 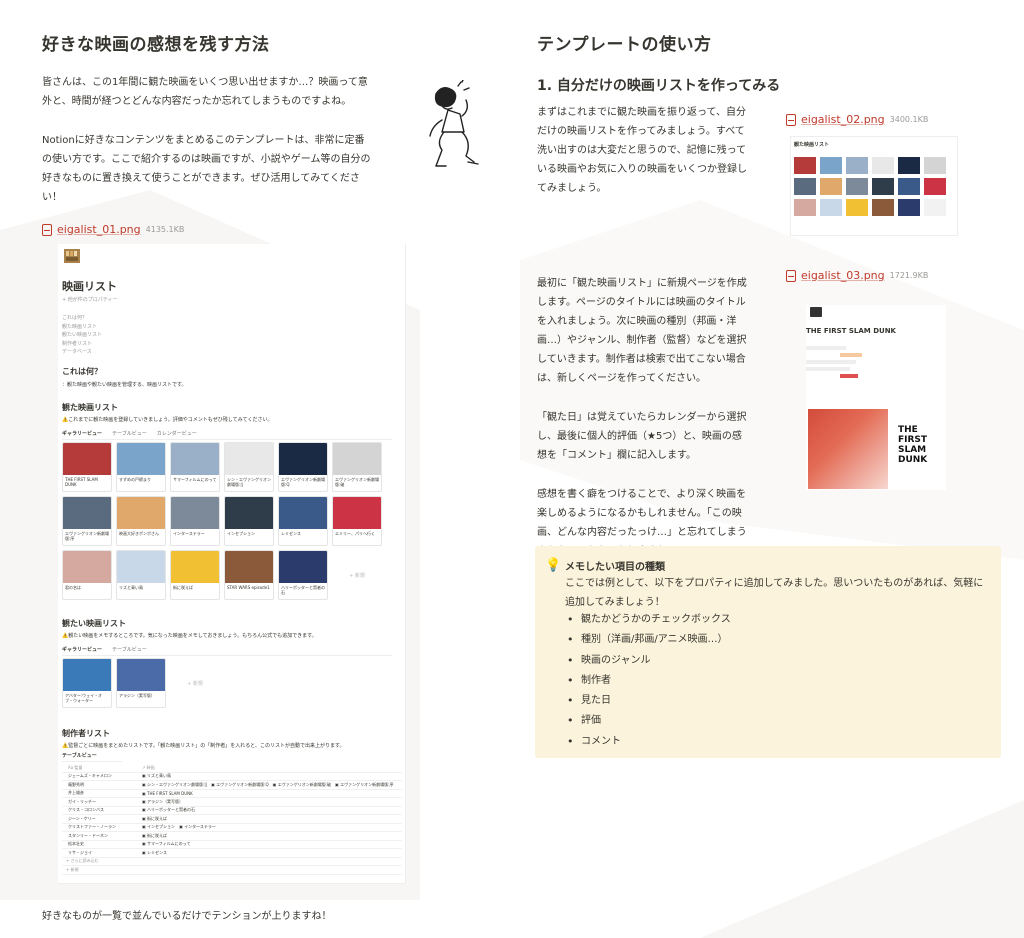 I want to click on gallery-card: アラジン（実写版）, so click(x=141, y=683).